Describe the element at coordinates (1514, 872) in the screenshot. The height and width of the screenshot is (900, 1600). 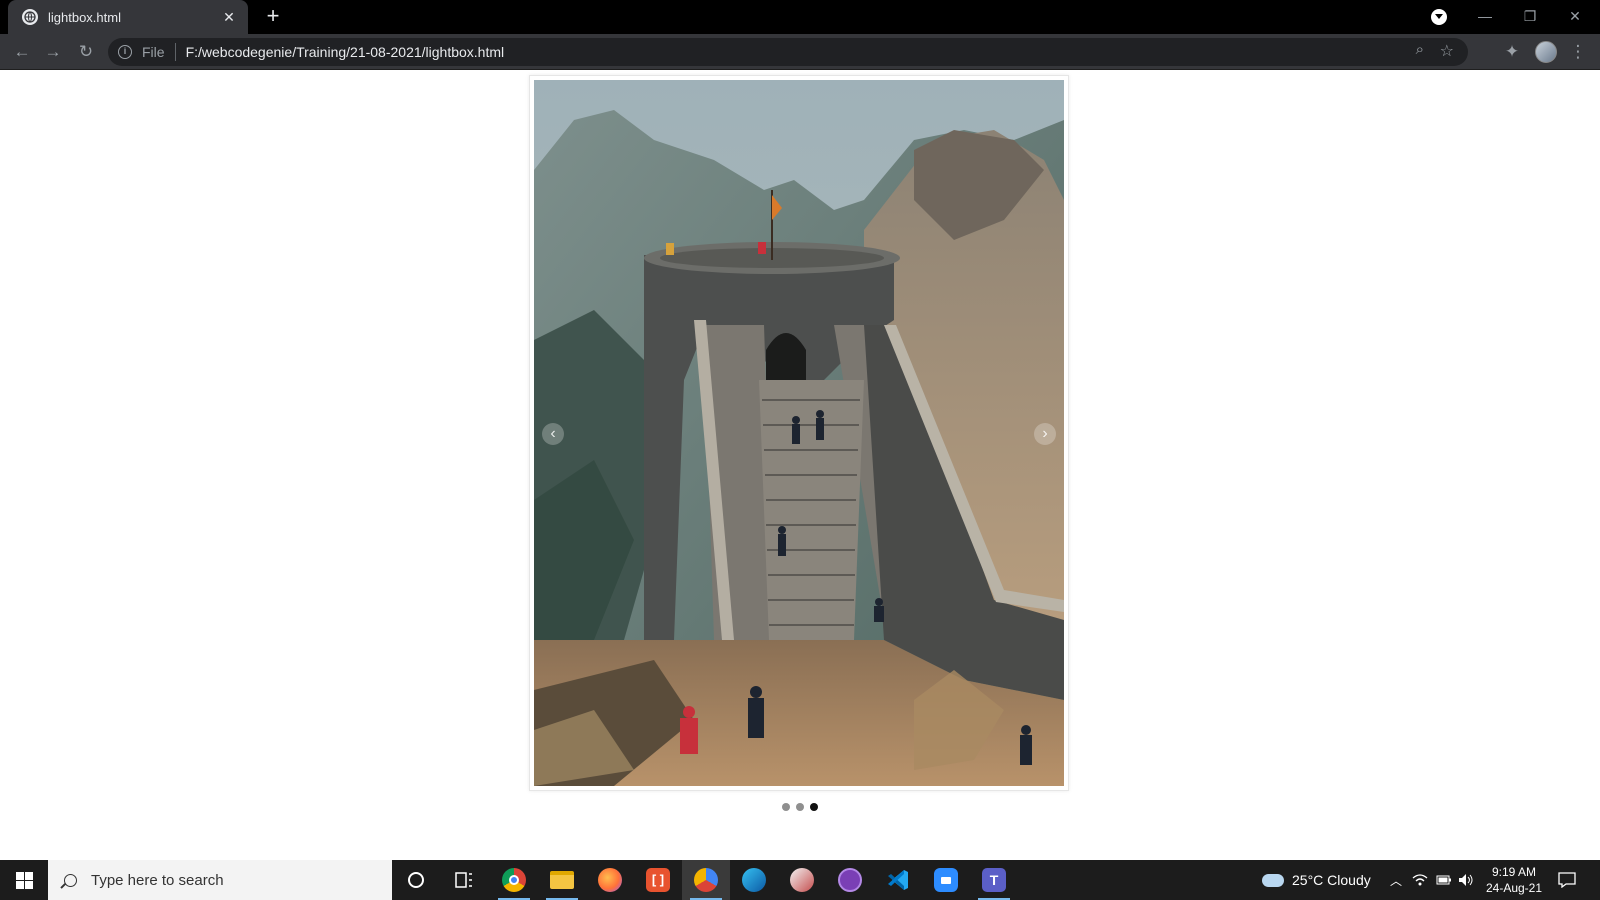
I see `clock-time: 9:19 AM` at that location.